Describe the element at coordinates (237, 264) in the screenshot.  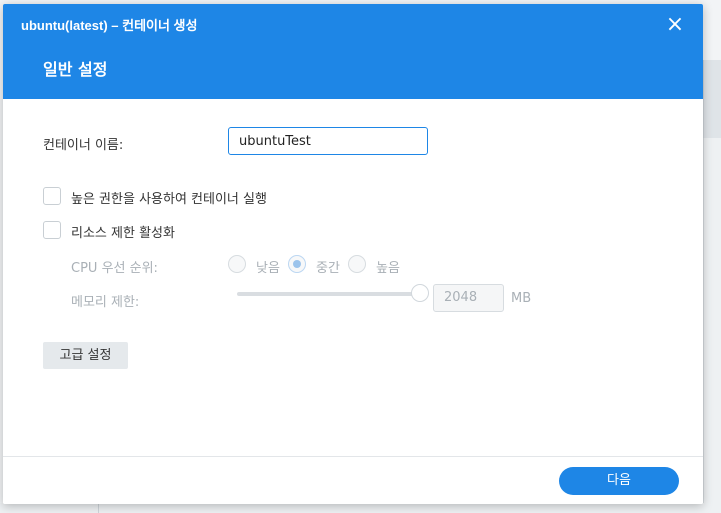
I see `cpu-low-radio` at that location.